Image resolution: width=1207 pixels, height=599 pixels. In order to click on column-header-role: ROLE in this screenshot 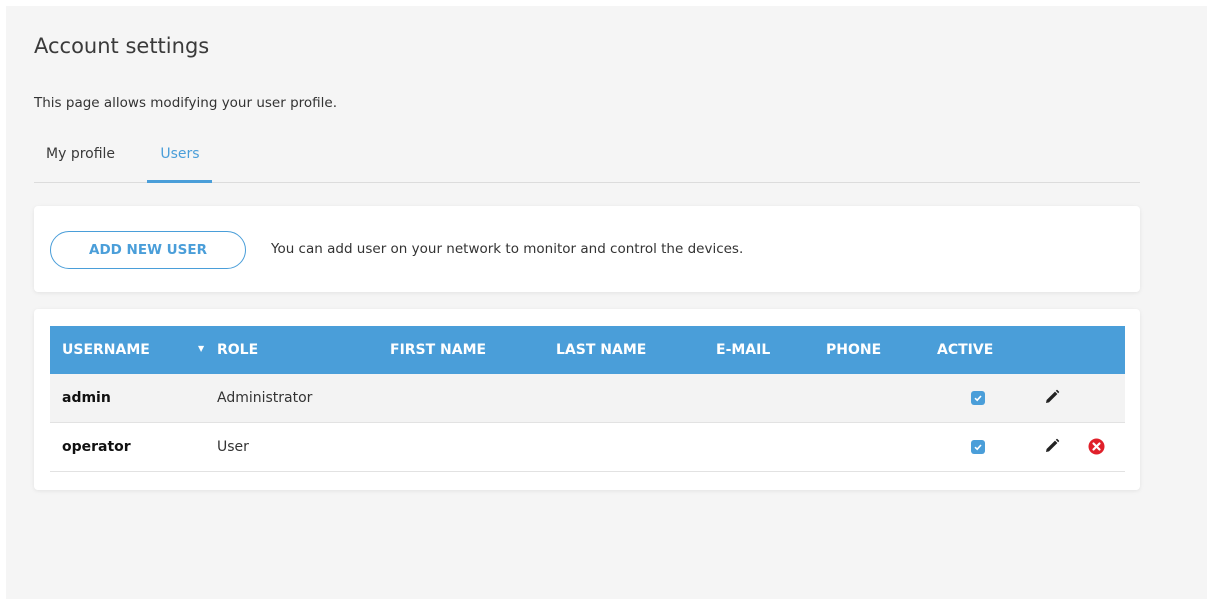, I will do `click(237, 350)`.